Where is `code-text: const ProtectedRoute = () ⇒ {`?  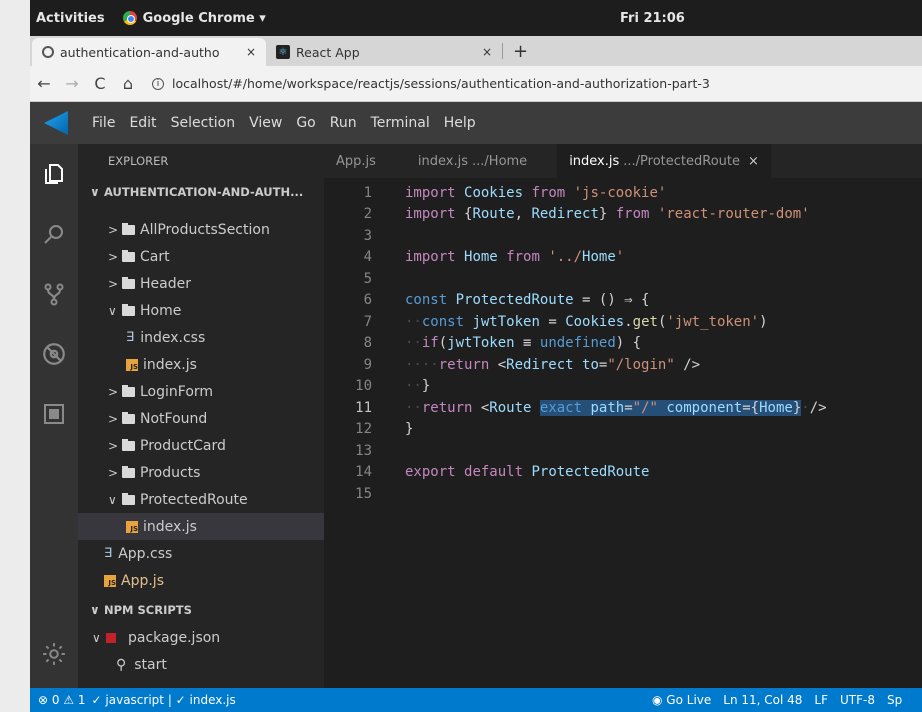
code-text: const ProtectedRoute = () ⇒ { is located at coordinates (527, 300).